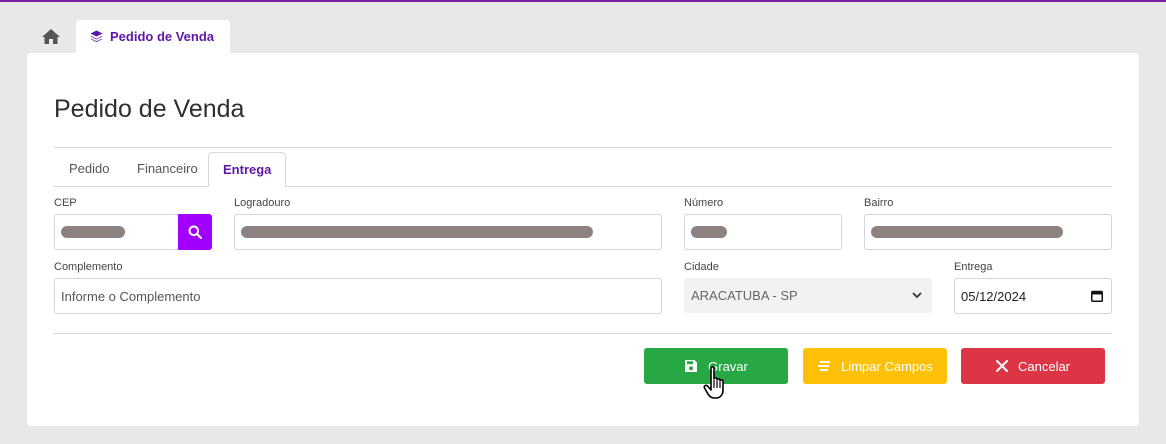 This screenshot has width=1166, height=444. I want to click on cep-search-button, so click(195, 232).